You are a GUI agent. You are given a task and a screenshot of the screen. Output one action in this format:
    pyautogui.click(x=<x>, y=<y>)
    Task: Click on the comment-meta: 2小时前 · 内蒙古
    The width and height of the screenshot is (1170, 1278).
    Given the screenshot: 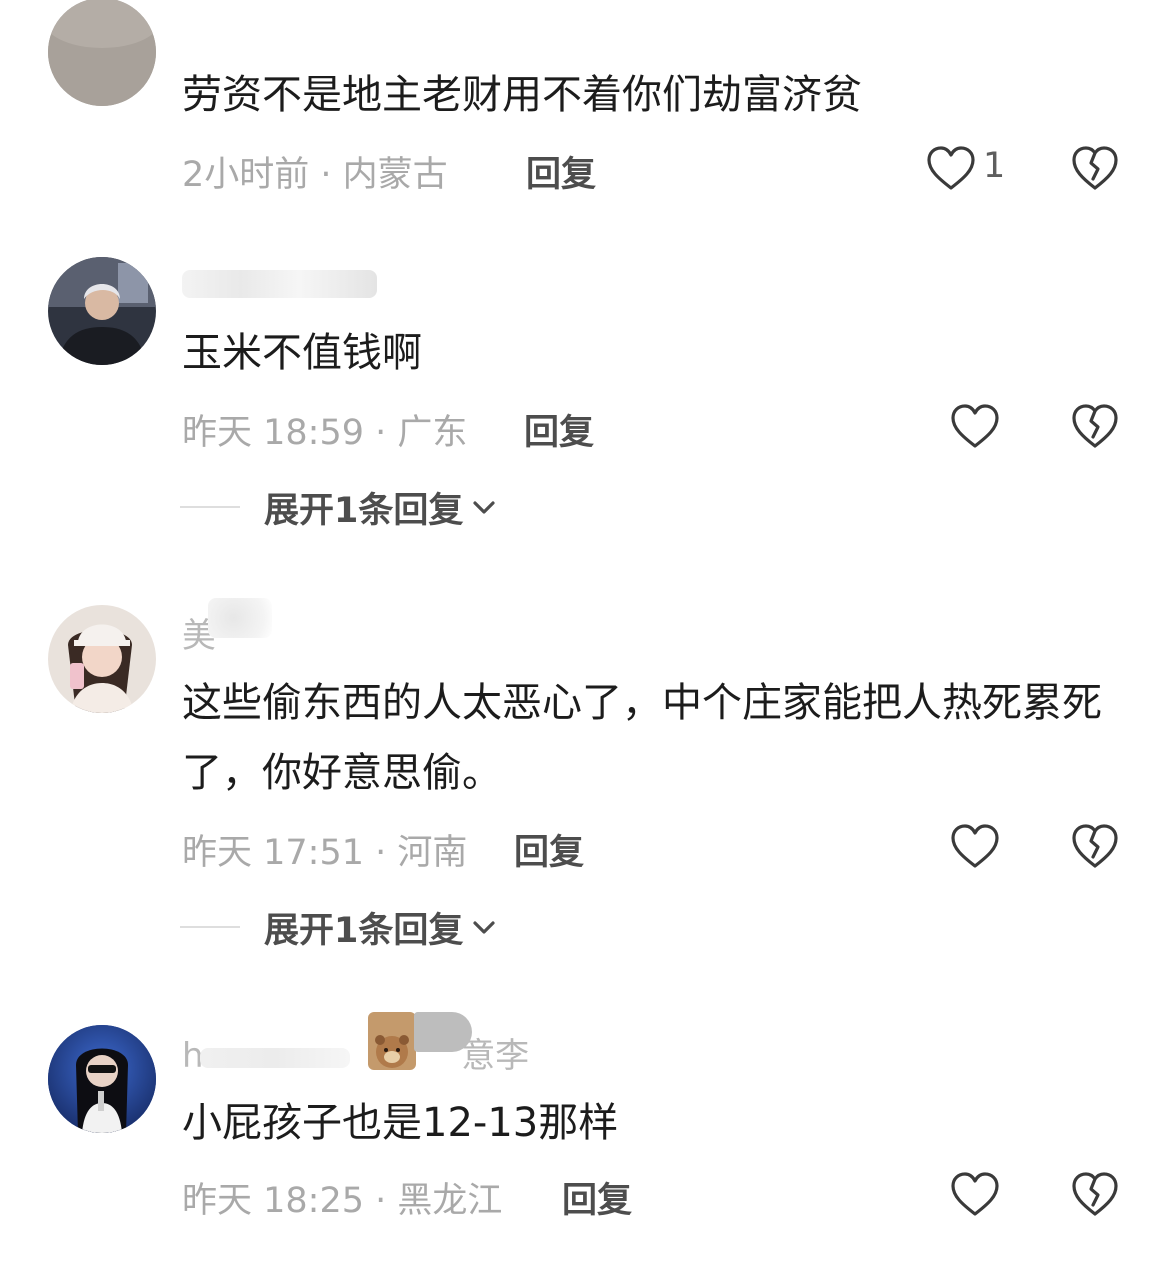 What is the action you would take?
    pyautogui.click(x=315, y=175)
    